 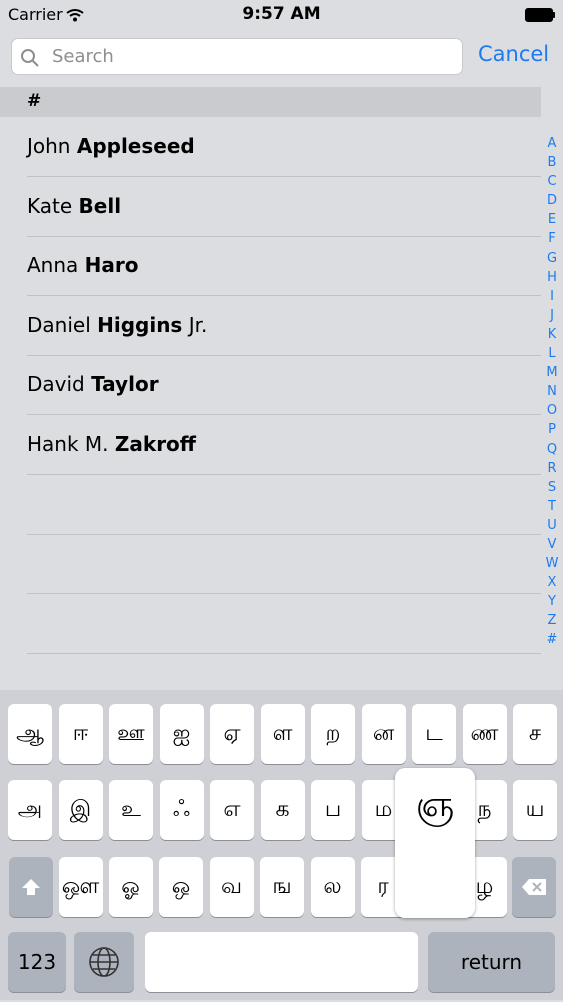 I want to click on index-letter: J, so click(x=552, y=315).